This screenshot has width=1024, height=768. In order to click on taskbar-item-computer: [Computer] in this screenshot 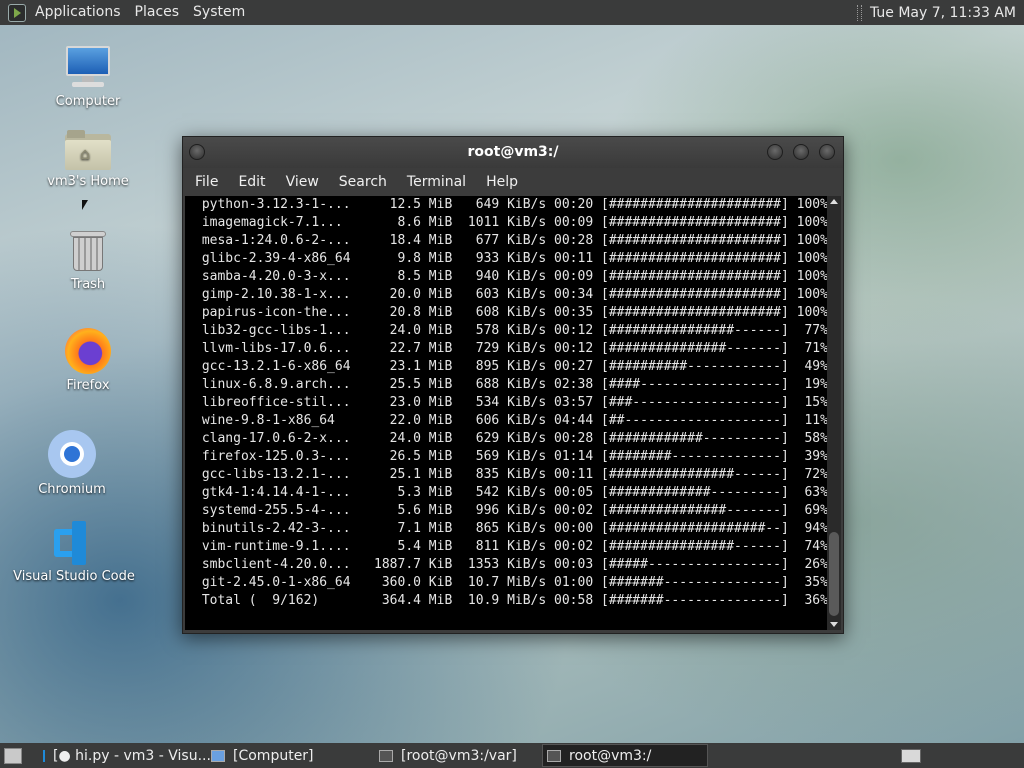, I will do `click(288, 755)`.